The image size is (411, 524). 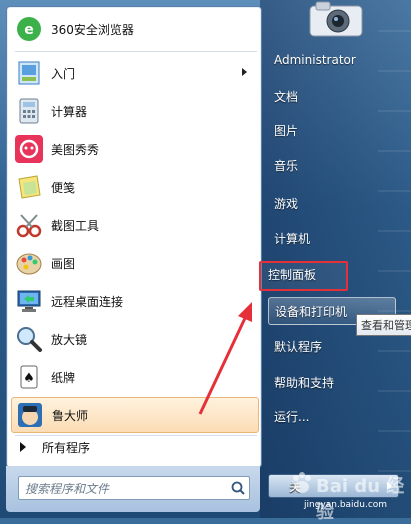 I want to click on right-item-label: 游戏, so click(x=286, y=203).